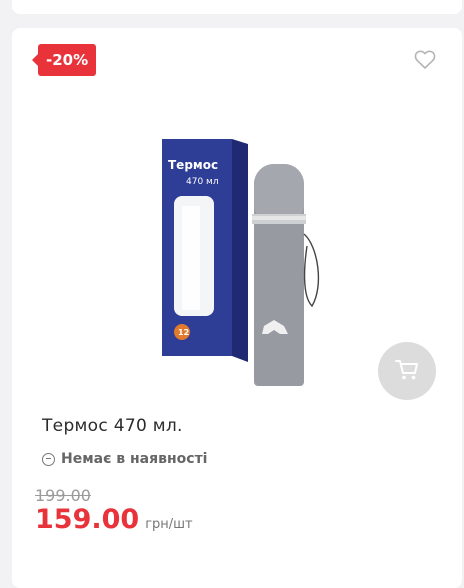 Image resolution: width=464 pixels, height=588 pixels. What do you see at coordinates (48, 459) in the screenshot?
I see `minus-circle-icon` at bounding box center [48, 459].